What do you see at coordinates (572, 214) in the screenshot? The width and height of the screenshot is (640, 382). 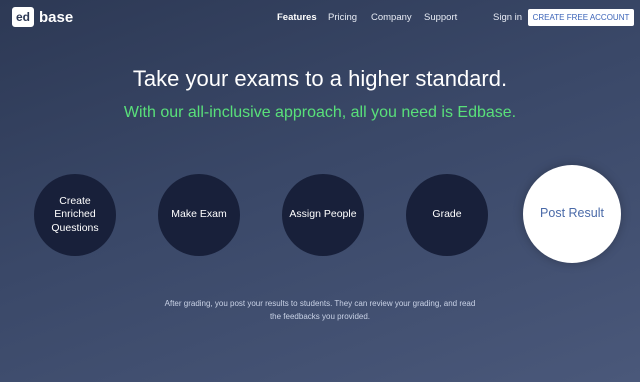 I see `step-post-result: Post Result` at bounding box center [572, 214].